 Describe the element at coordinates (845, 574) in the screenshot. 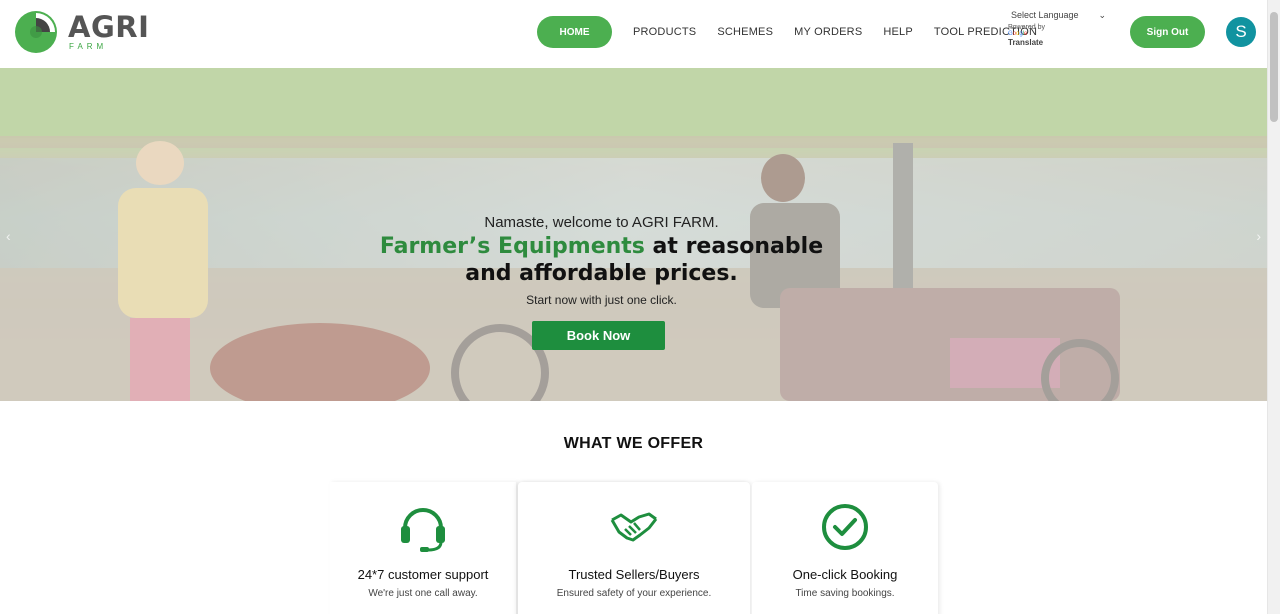

I see `offer-card-title: One-click Booking` at that location.